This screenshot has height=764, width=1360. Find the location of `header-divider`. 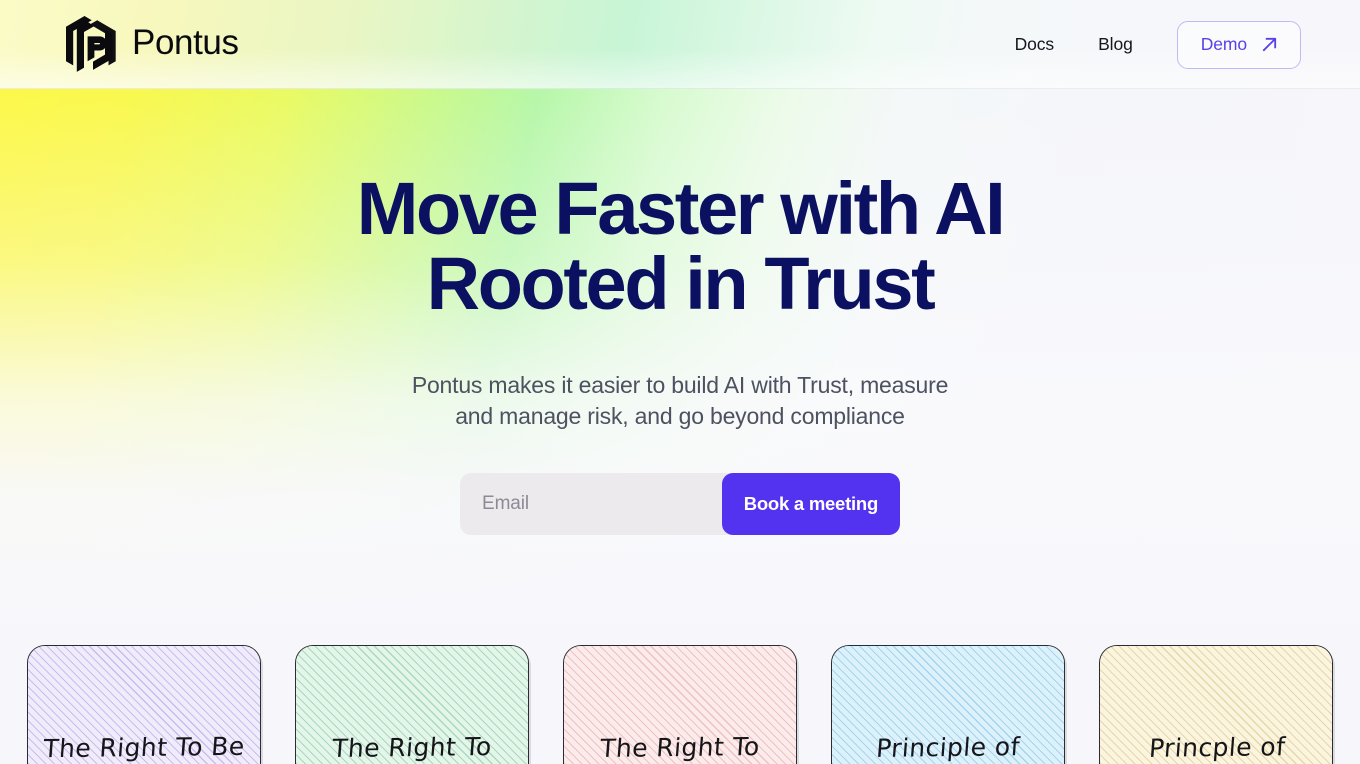

header-divider is located at coordinates (680, 88).